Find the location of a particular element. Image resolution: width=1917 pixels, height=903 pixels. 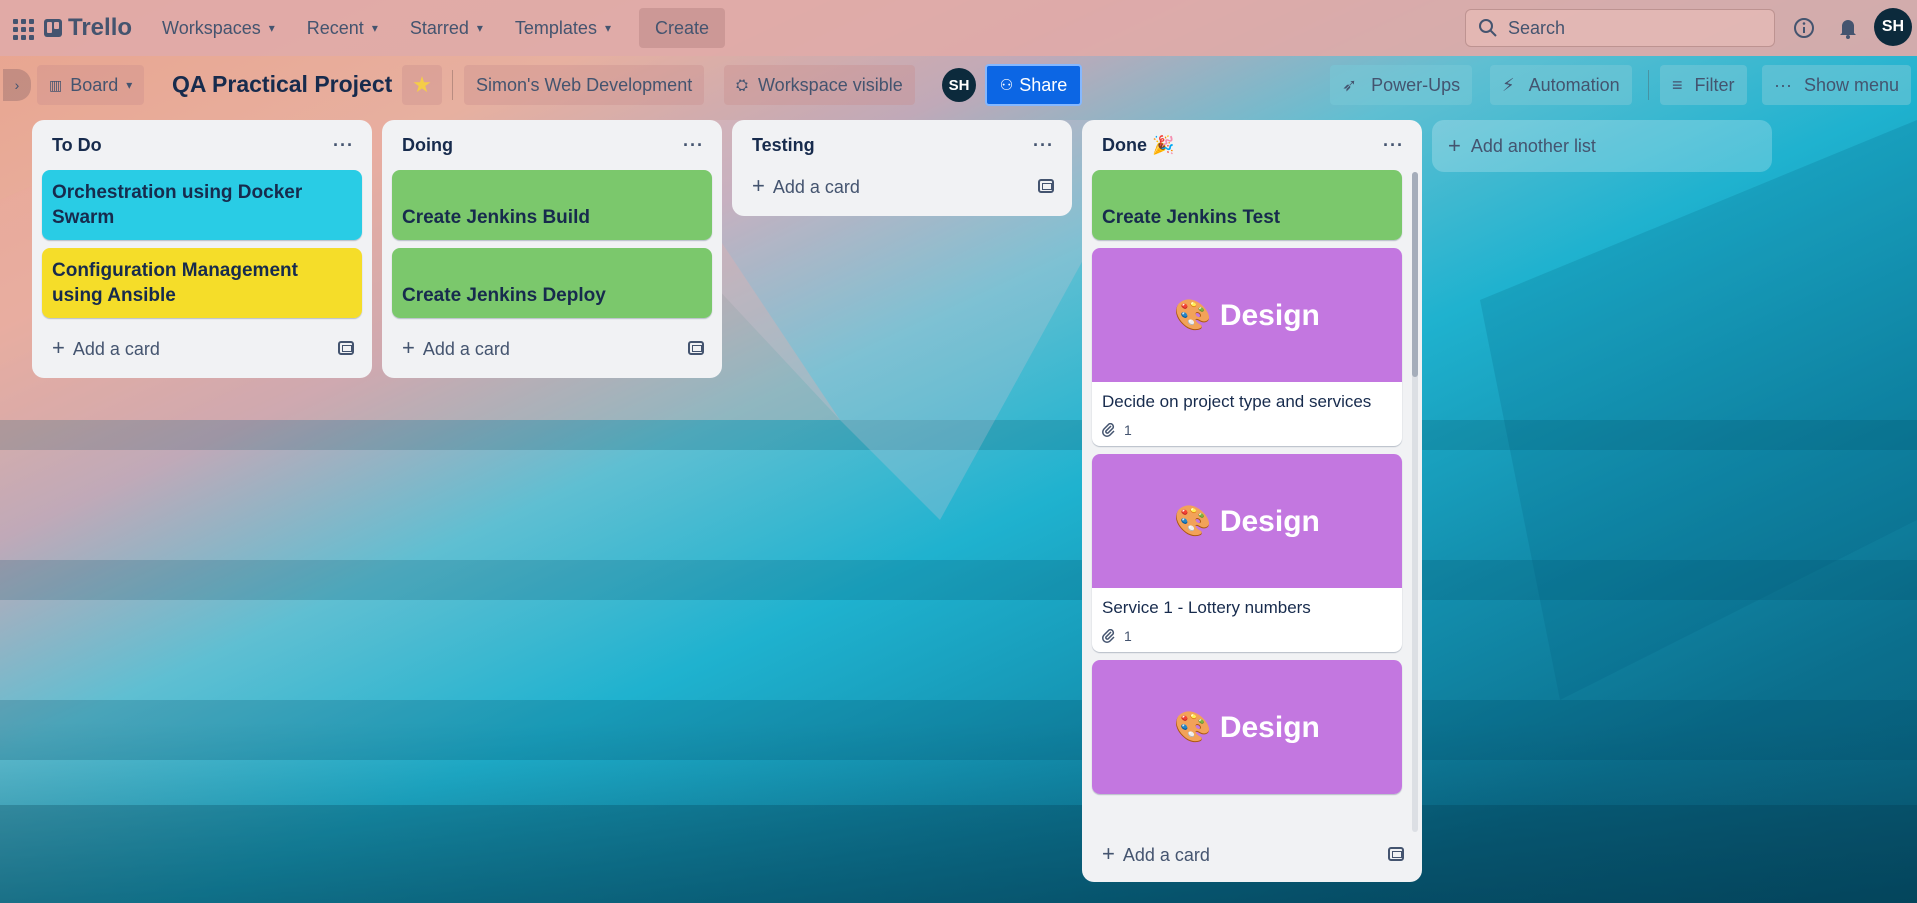

visibility-button: ⛭ Workspace visible is located at coordinates (819, 85).